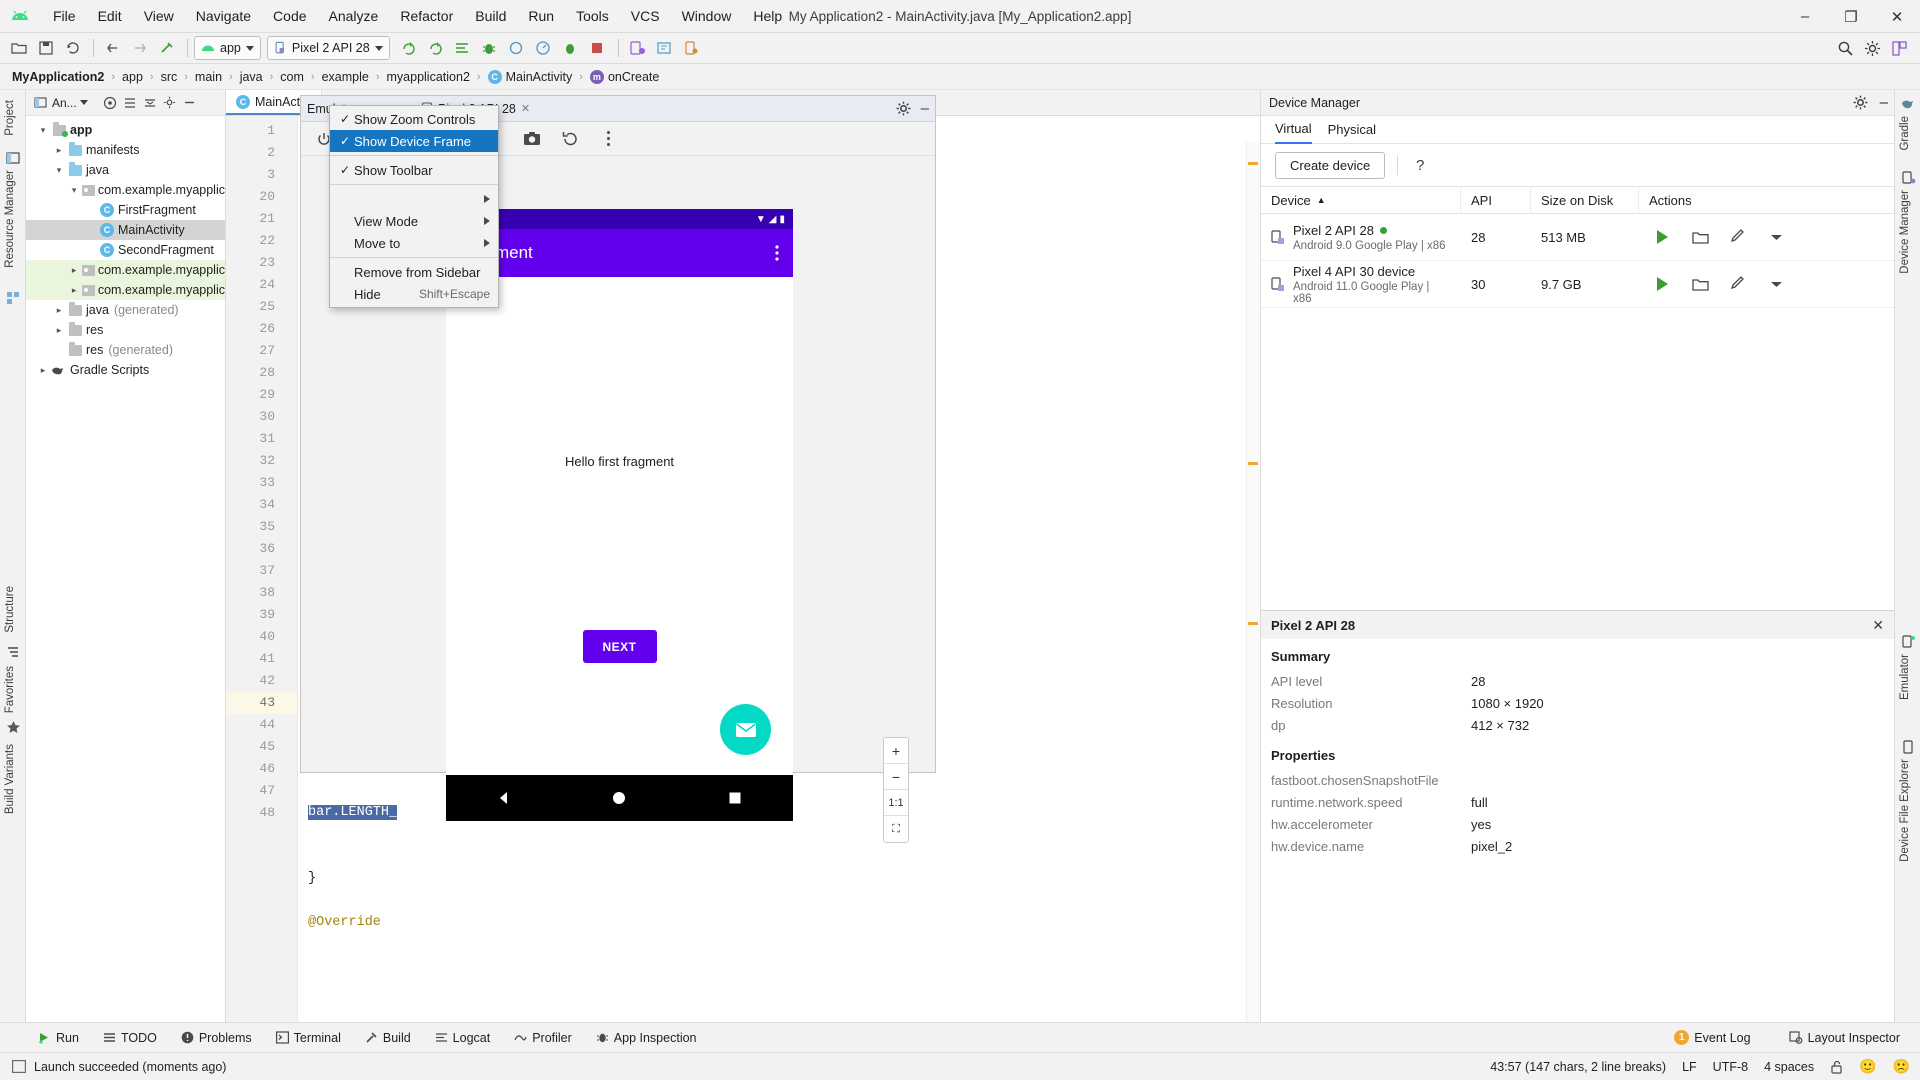 This screenshot has width=1920, height=1080. What do you see at coordinates (58, 1038) in the screenshot?
I see `bottom-tab-run: Run` at bounding box center [58, 1038].